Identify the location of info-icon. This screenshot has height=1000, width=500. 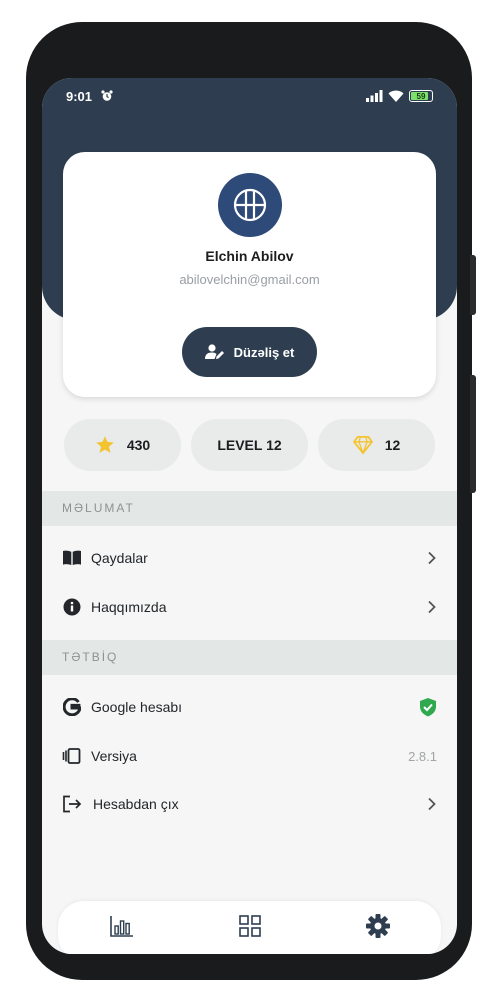
(72, 607).